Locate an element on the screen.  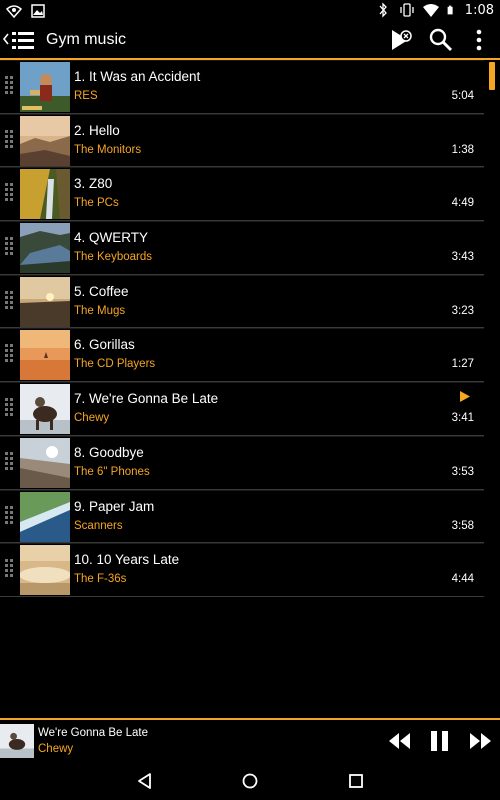
track-row: 10. 10 Years Late The F-36s 4:44 is located at coordinates (242, 570).